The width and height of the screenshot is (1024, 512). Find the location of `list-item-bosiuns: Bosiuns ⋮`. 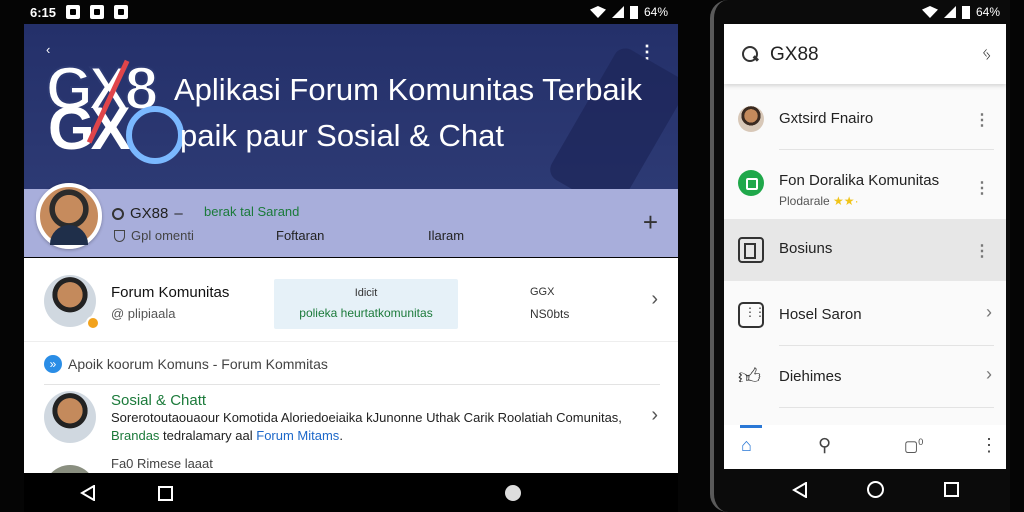

list-item-bosiuns: Bosiuns ⋮ is located at coordinates (865, 250).